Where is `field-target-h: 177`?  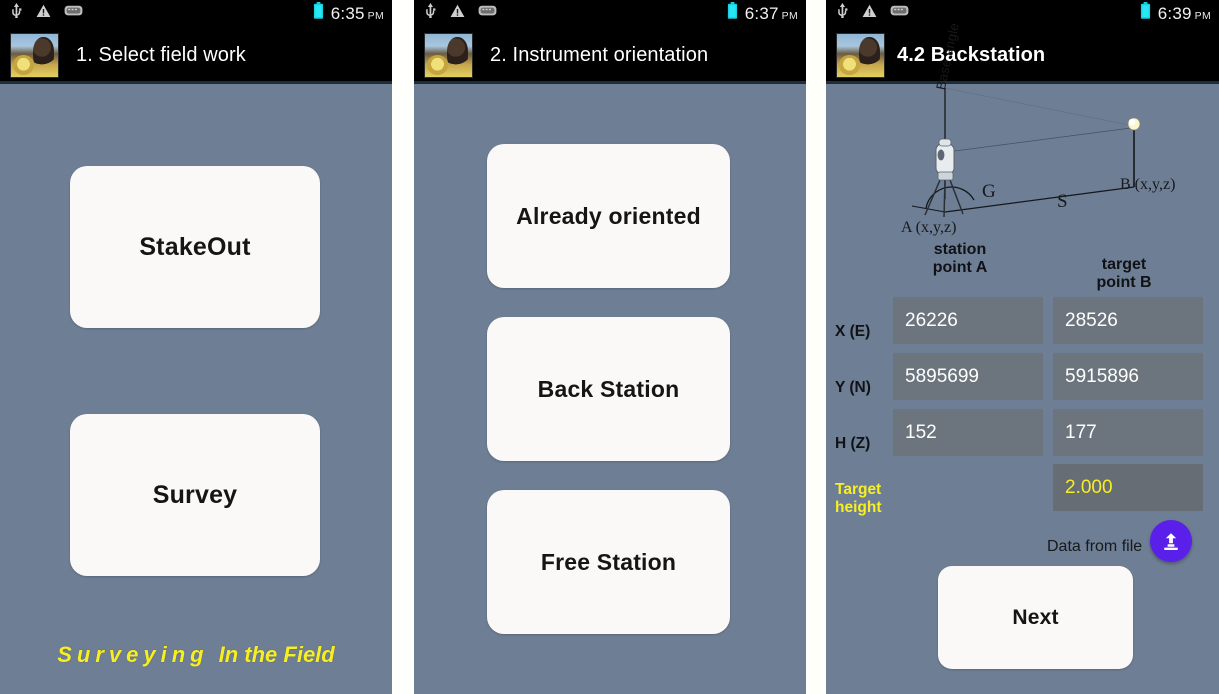 field-target-h: 177 is located at coordinates (1128, 432).